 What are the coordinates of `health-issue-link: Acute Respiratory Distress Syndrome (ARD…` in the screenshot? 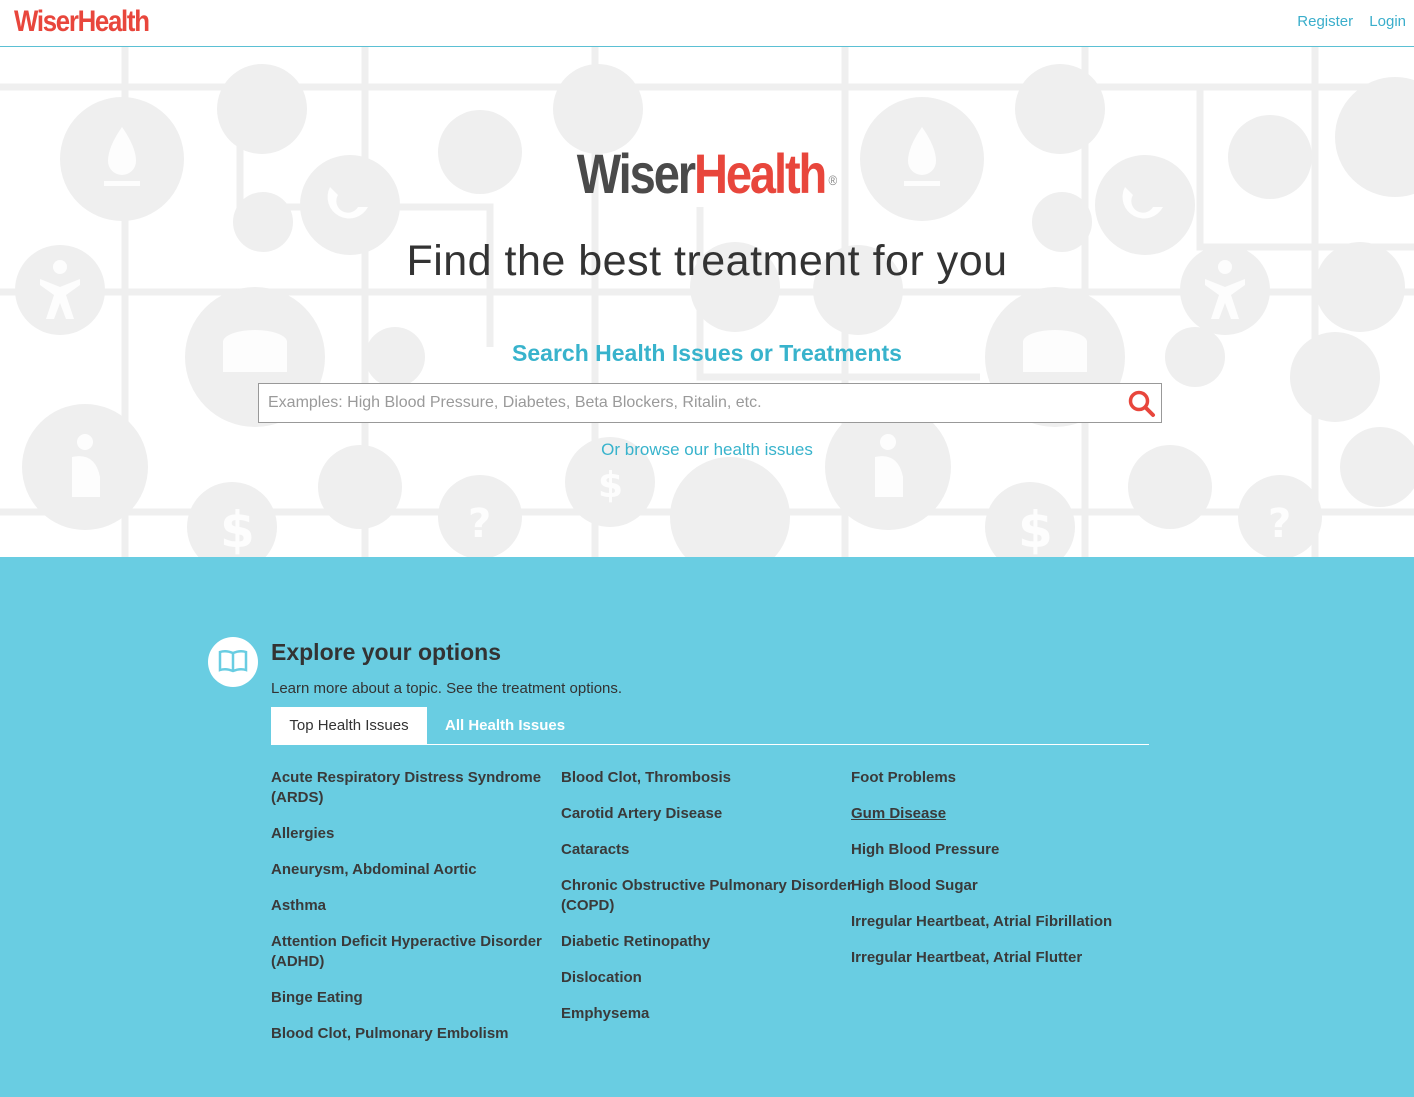 It's located at (413, 788).